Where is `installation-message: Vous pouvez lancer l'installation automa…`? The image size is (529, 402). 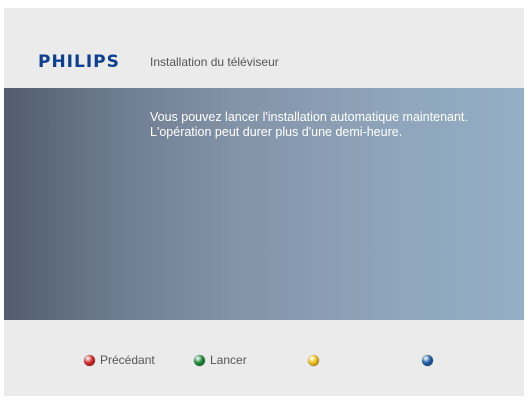 installation-message: Vous pouvez lancer l'installation automa… is located at coordinates (330, 125).